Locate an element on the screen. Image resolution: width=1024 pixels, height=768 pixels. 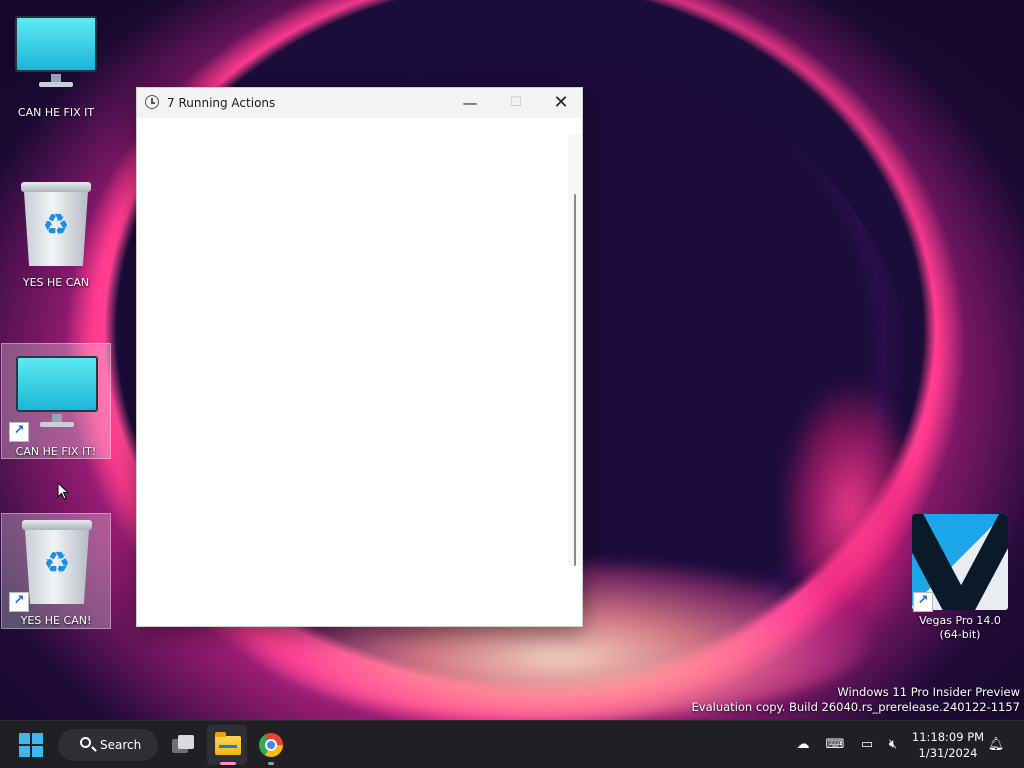
start-button is located at coordinates (31, 745).